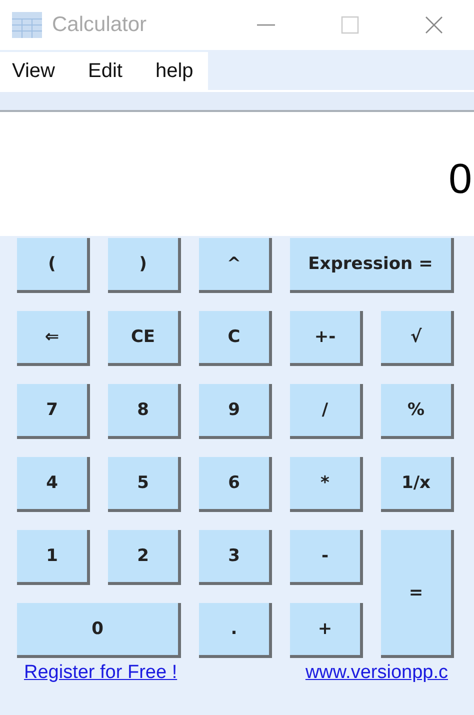 The image size is (474, 715). What do you see at coordinates (144, 411) in the screenshot?
I see `calculator-key: 8` at bounding box center [144, 411].